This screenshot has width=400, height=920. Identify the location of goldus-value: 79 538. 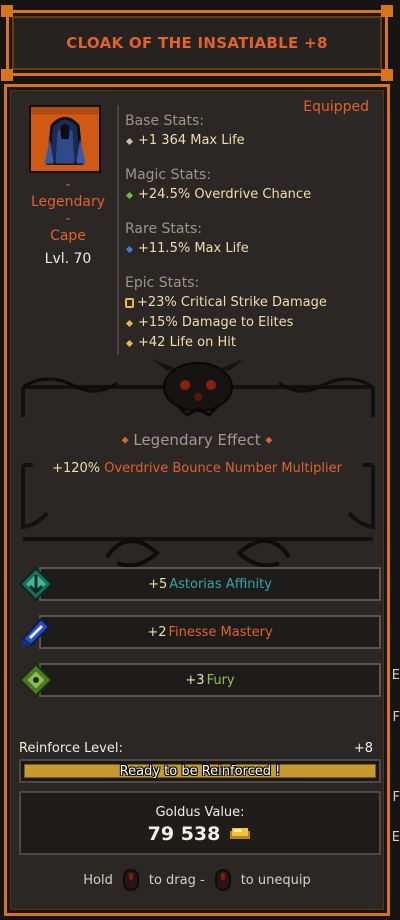
(184, 834).